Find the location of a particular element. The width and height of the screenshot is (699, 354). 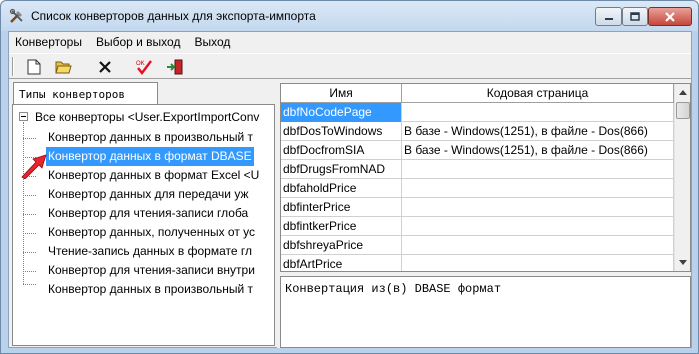

scroll-down-button is located at coordinates (682, 262).